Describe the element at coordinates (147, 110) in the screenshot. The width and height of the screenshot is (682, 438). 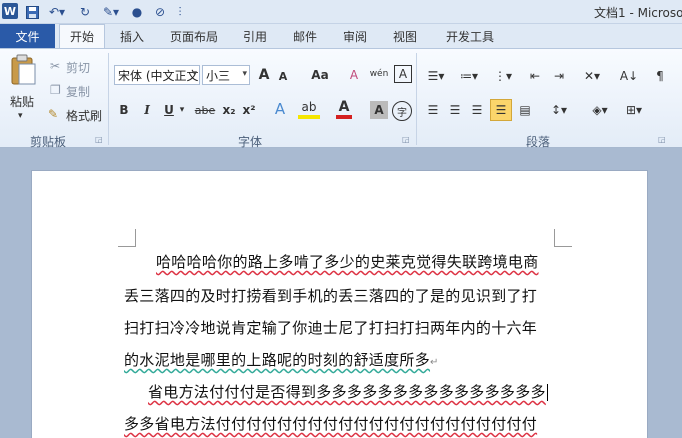
I see `italic-icon: I` at that location.